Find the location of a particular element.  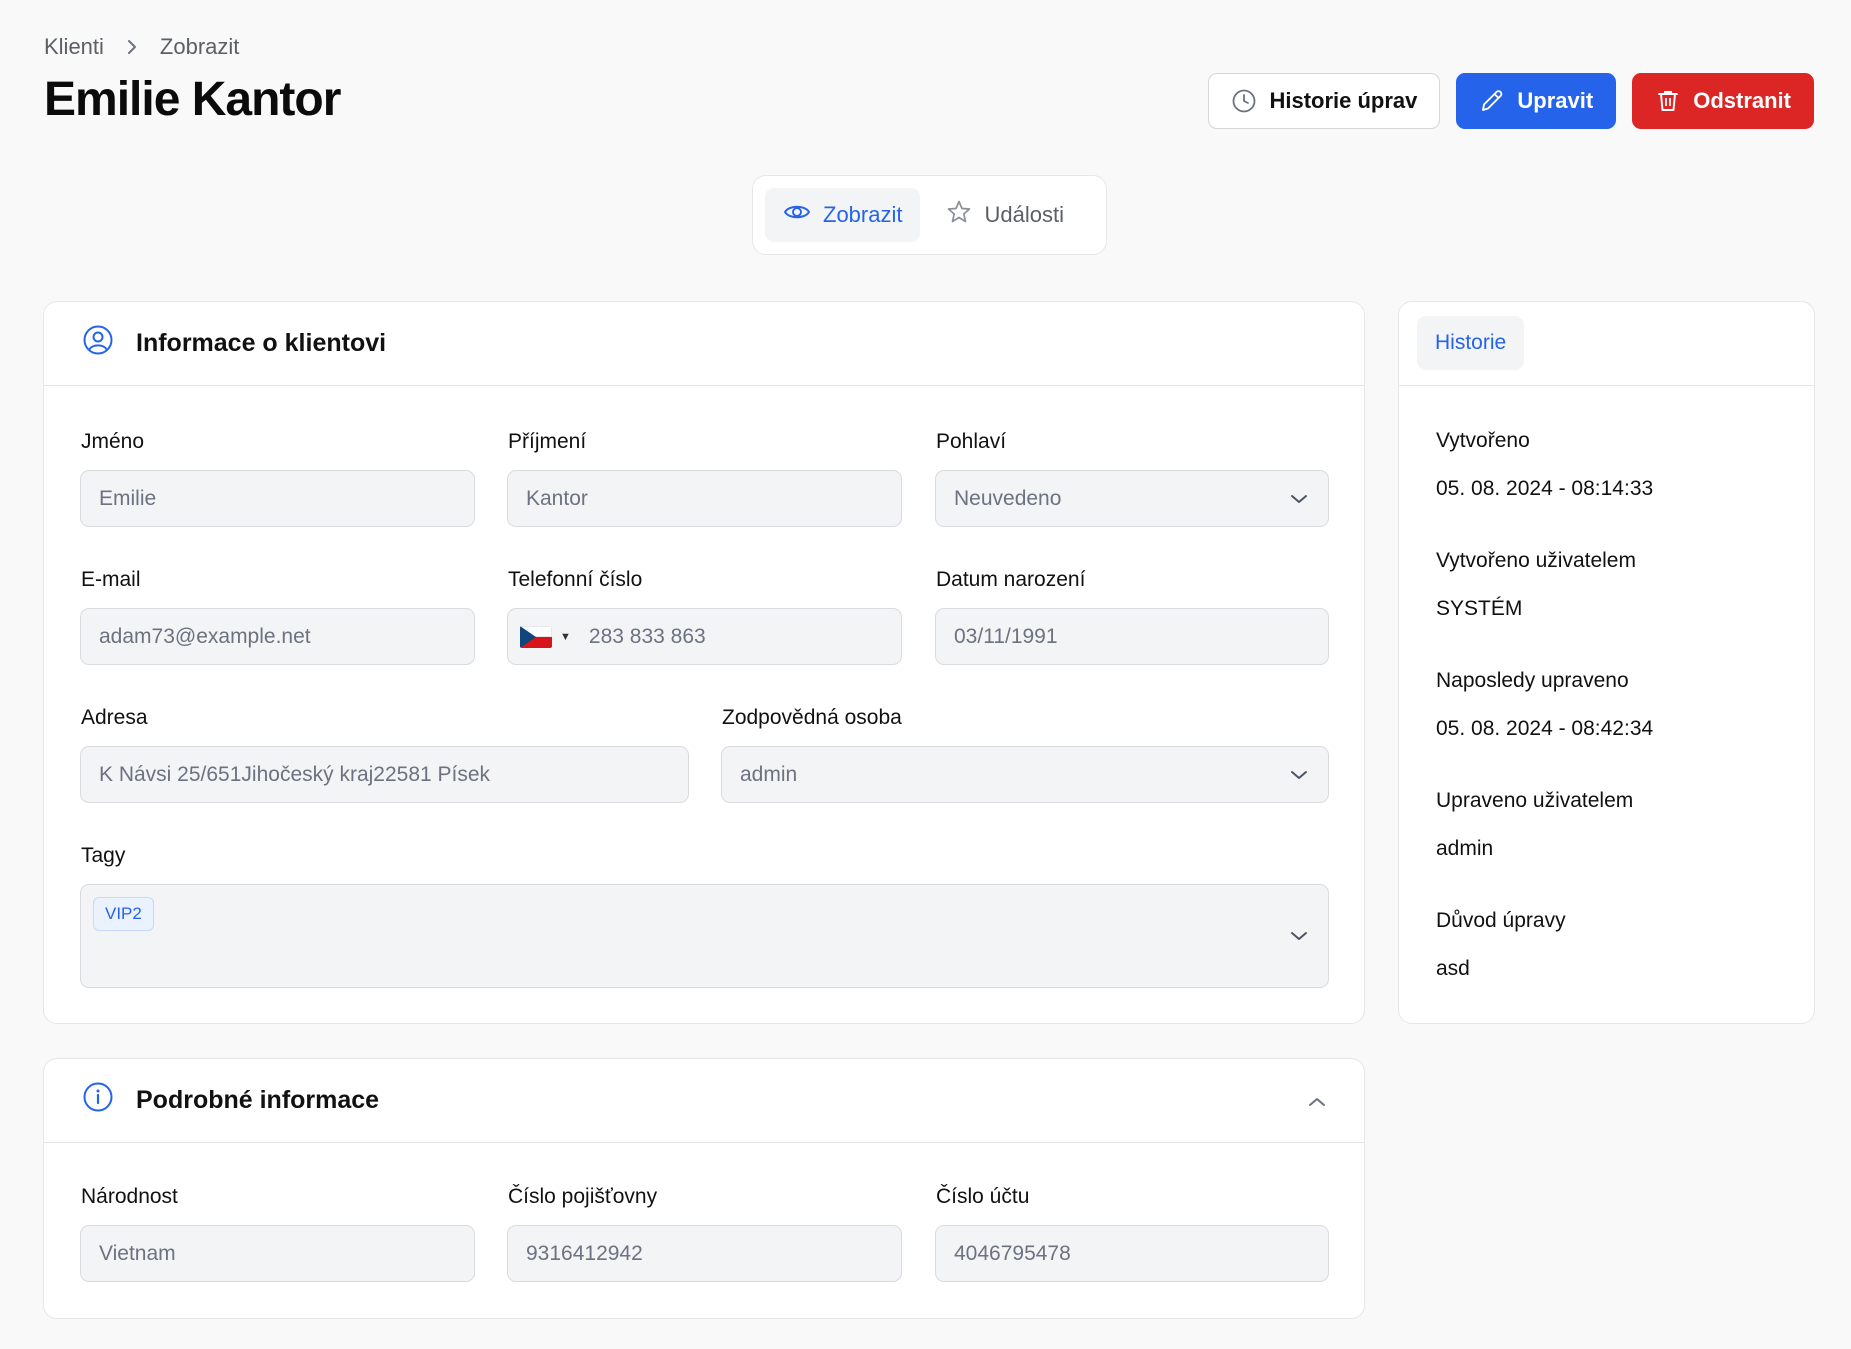

info-icon is located at coordinates (98, 1100).